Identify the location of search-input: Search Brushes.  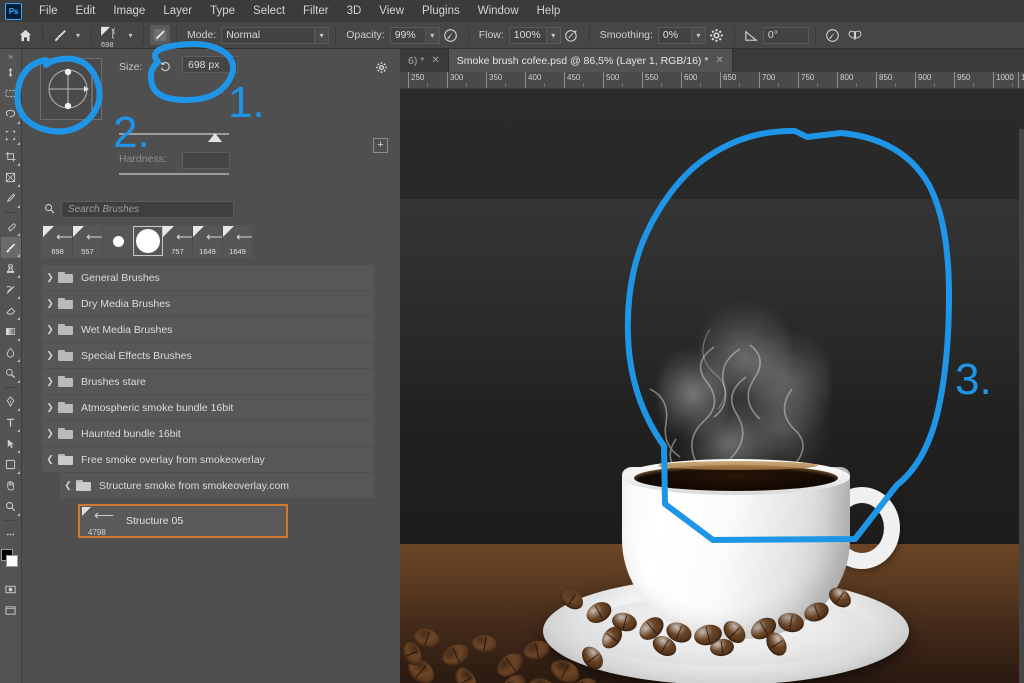
(147, 209).